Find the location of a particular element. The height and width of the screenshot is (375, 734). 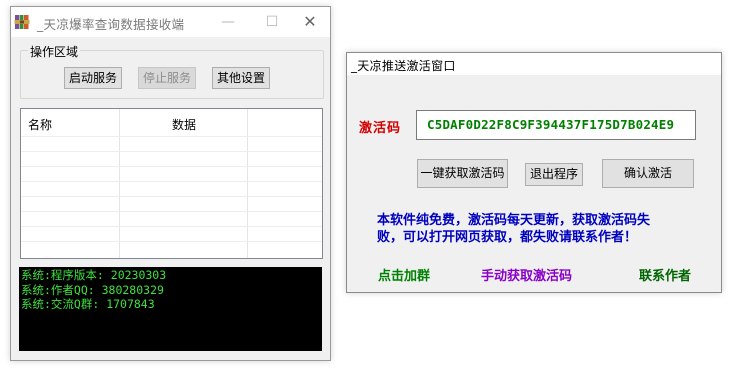

start-service-button: 启动服务 is located at coordinates (93, 78).